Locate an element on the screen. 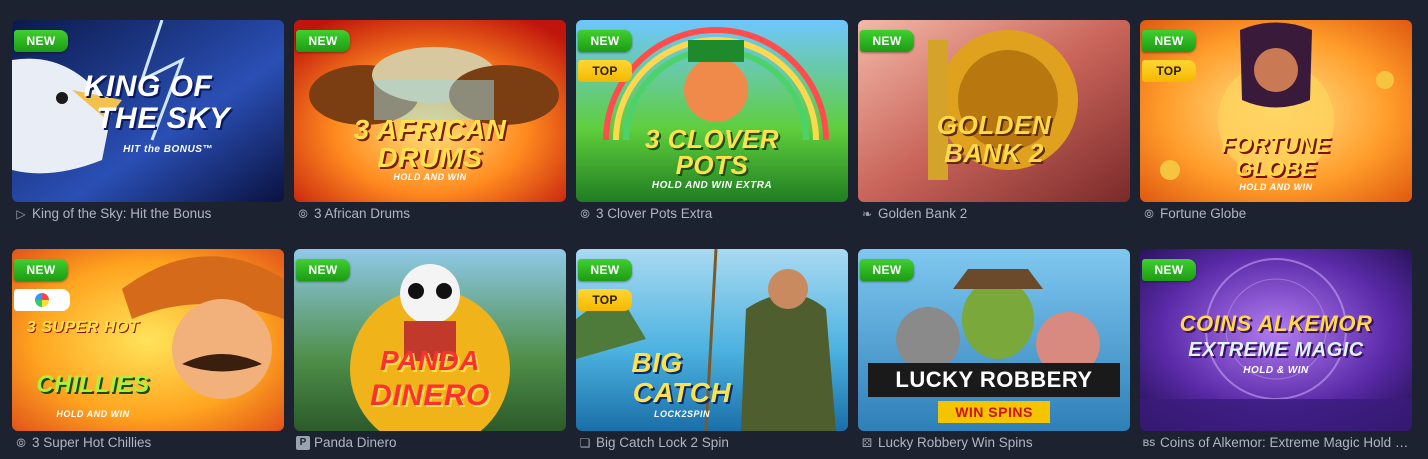  bs-icon: BS is located at coordinates (1149, 443).